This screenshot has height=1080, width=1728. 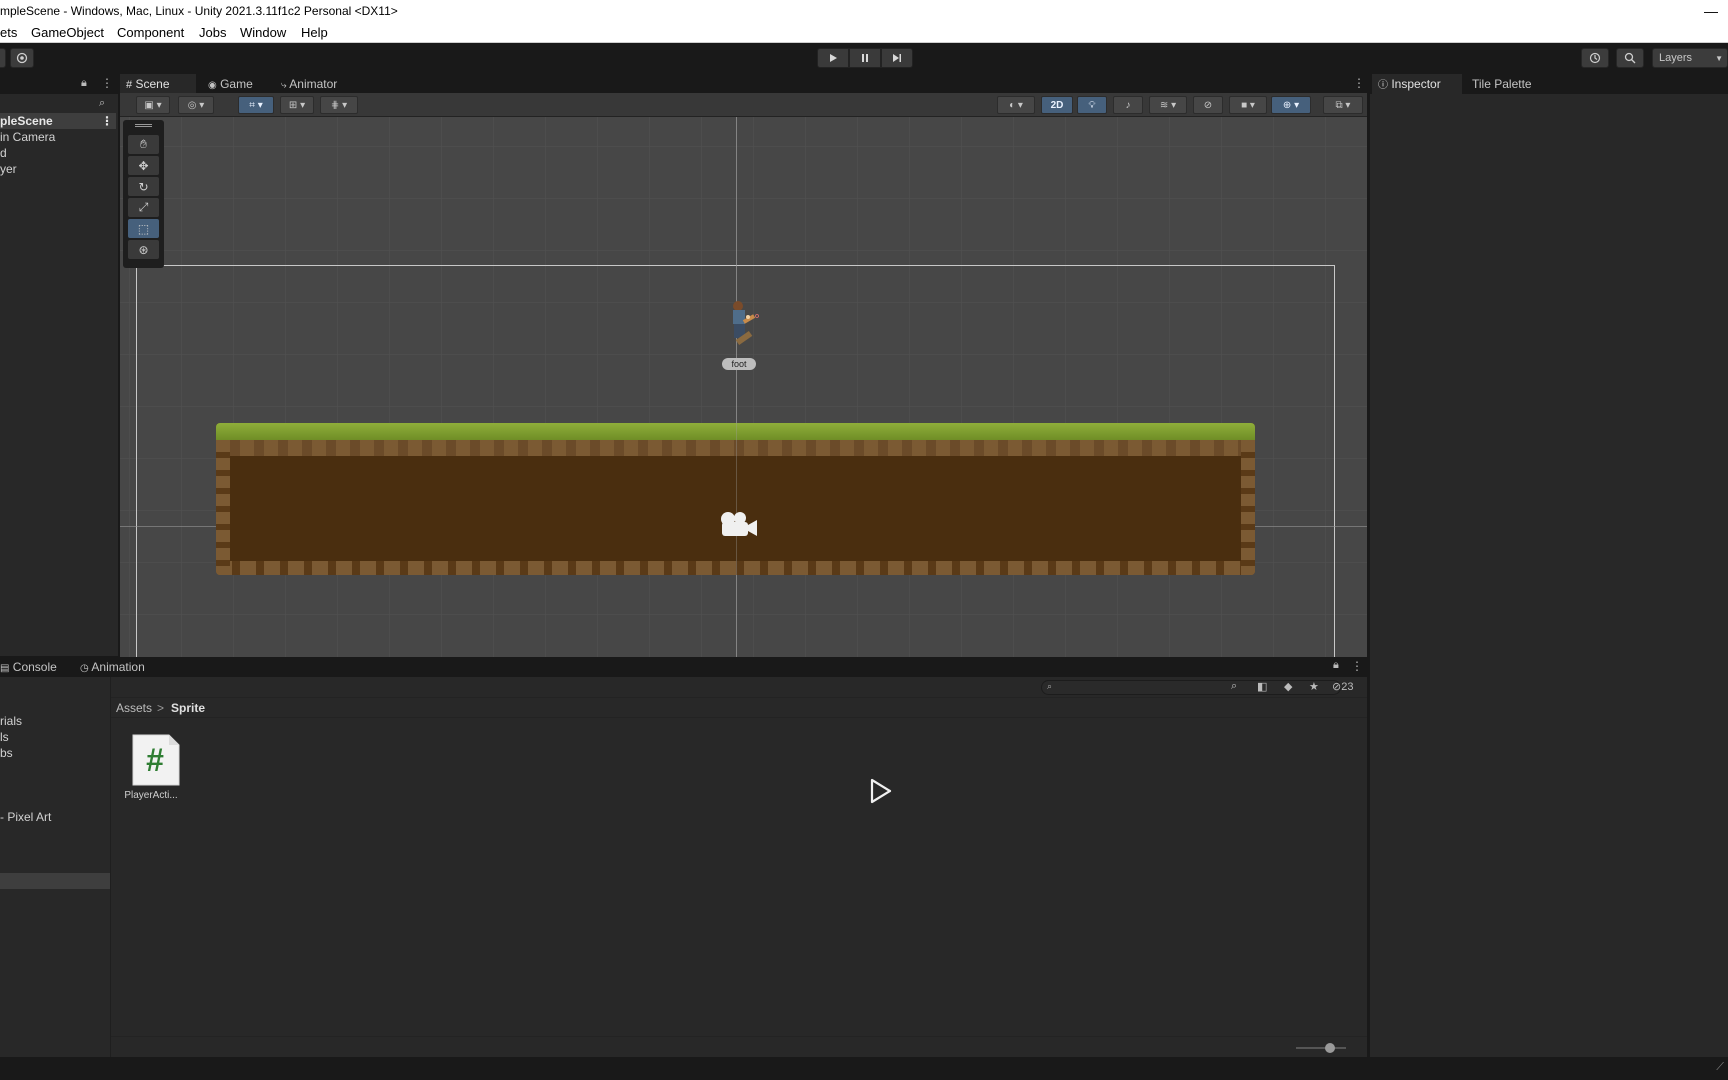 I want to click on menu-help: Help, so click(x=314, y=32).